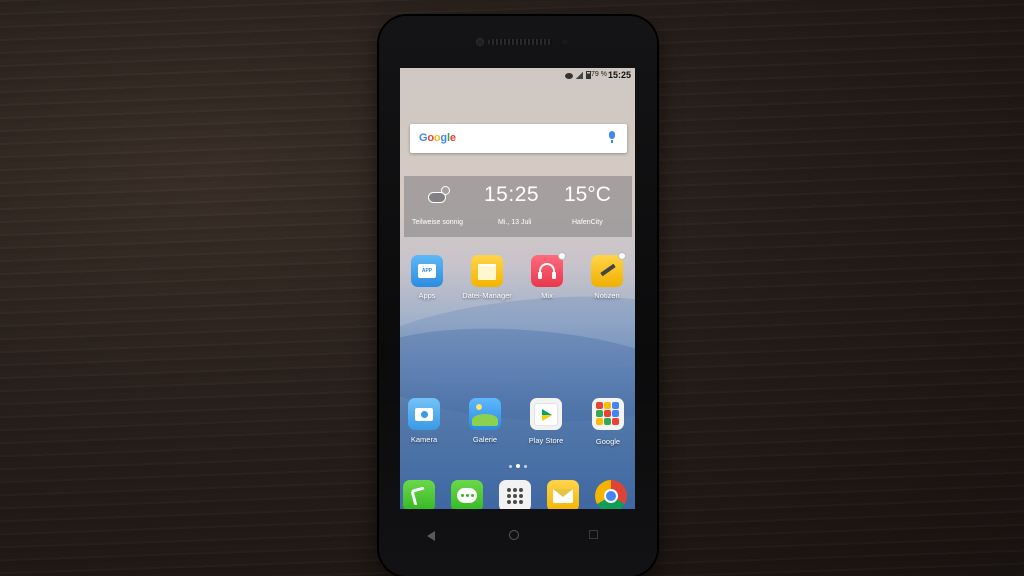 This screenshot has width=1024, height=576. Describe the element at coordinates (587, 222) in the screenshot. I see `weather-location: HafenCity` at that location.